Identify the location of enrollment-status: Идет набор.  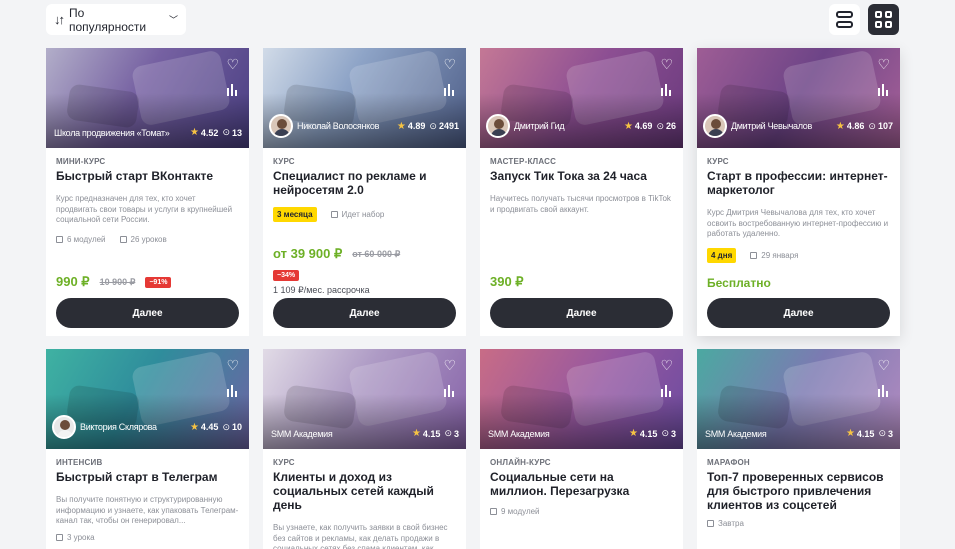
(363, 214).